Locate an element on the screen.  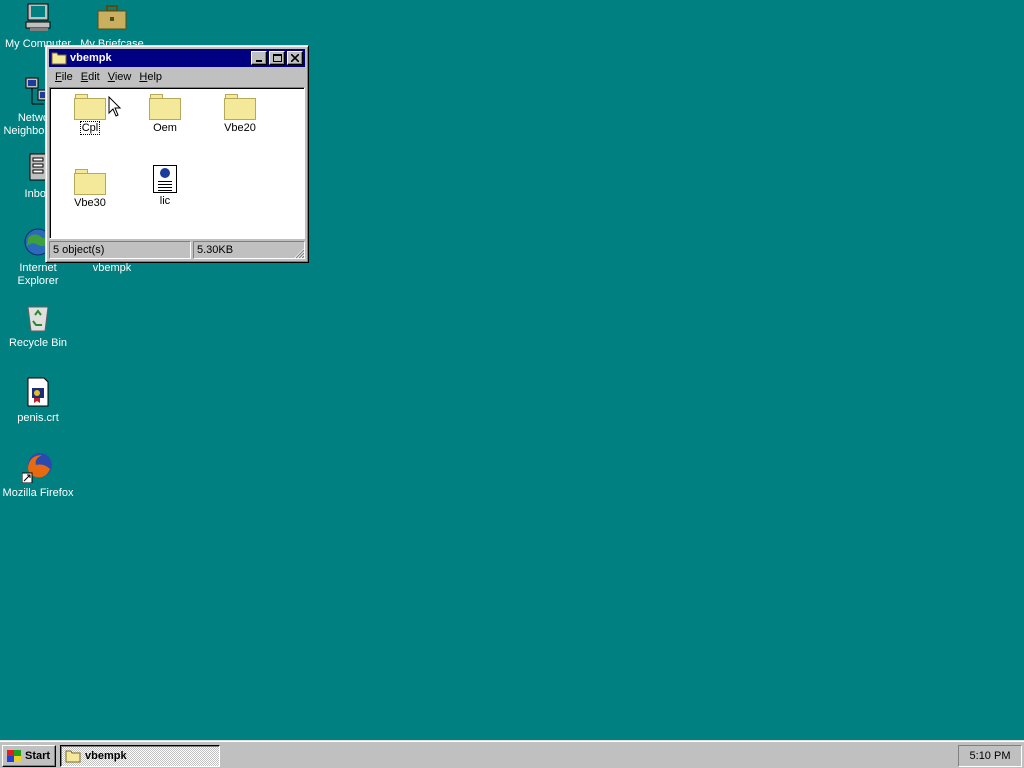
close-icon is located at coordinates (295, 58).